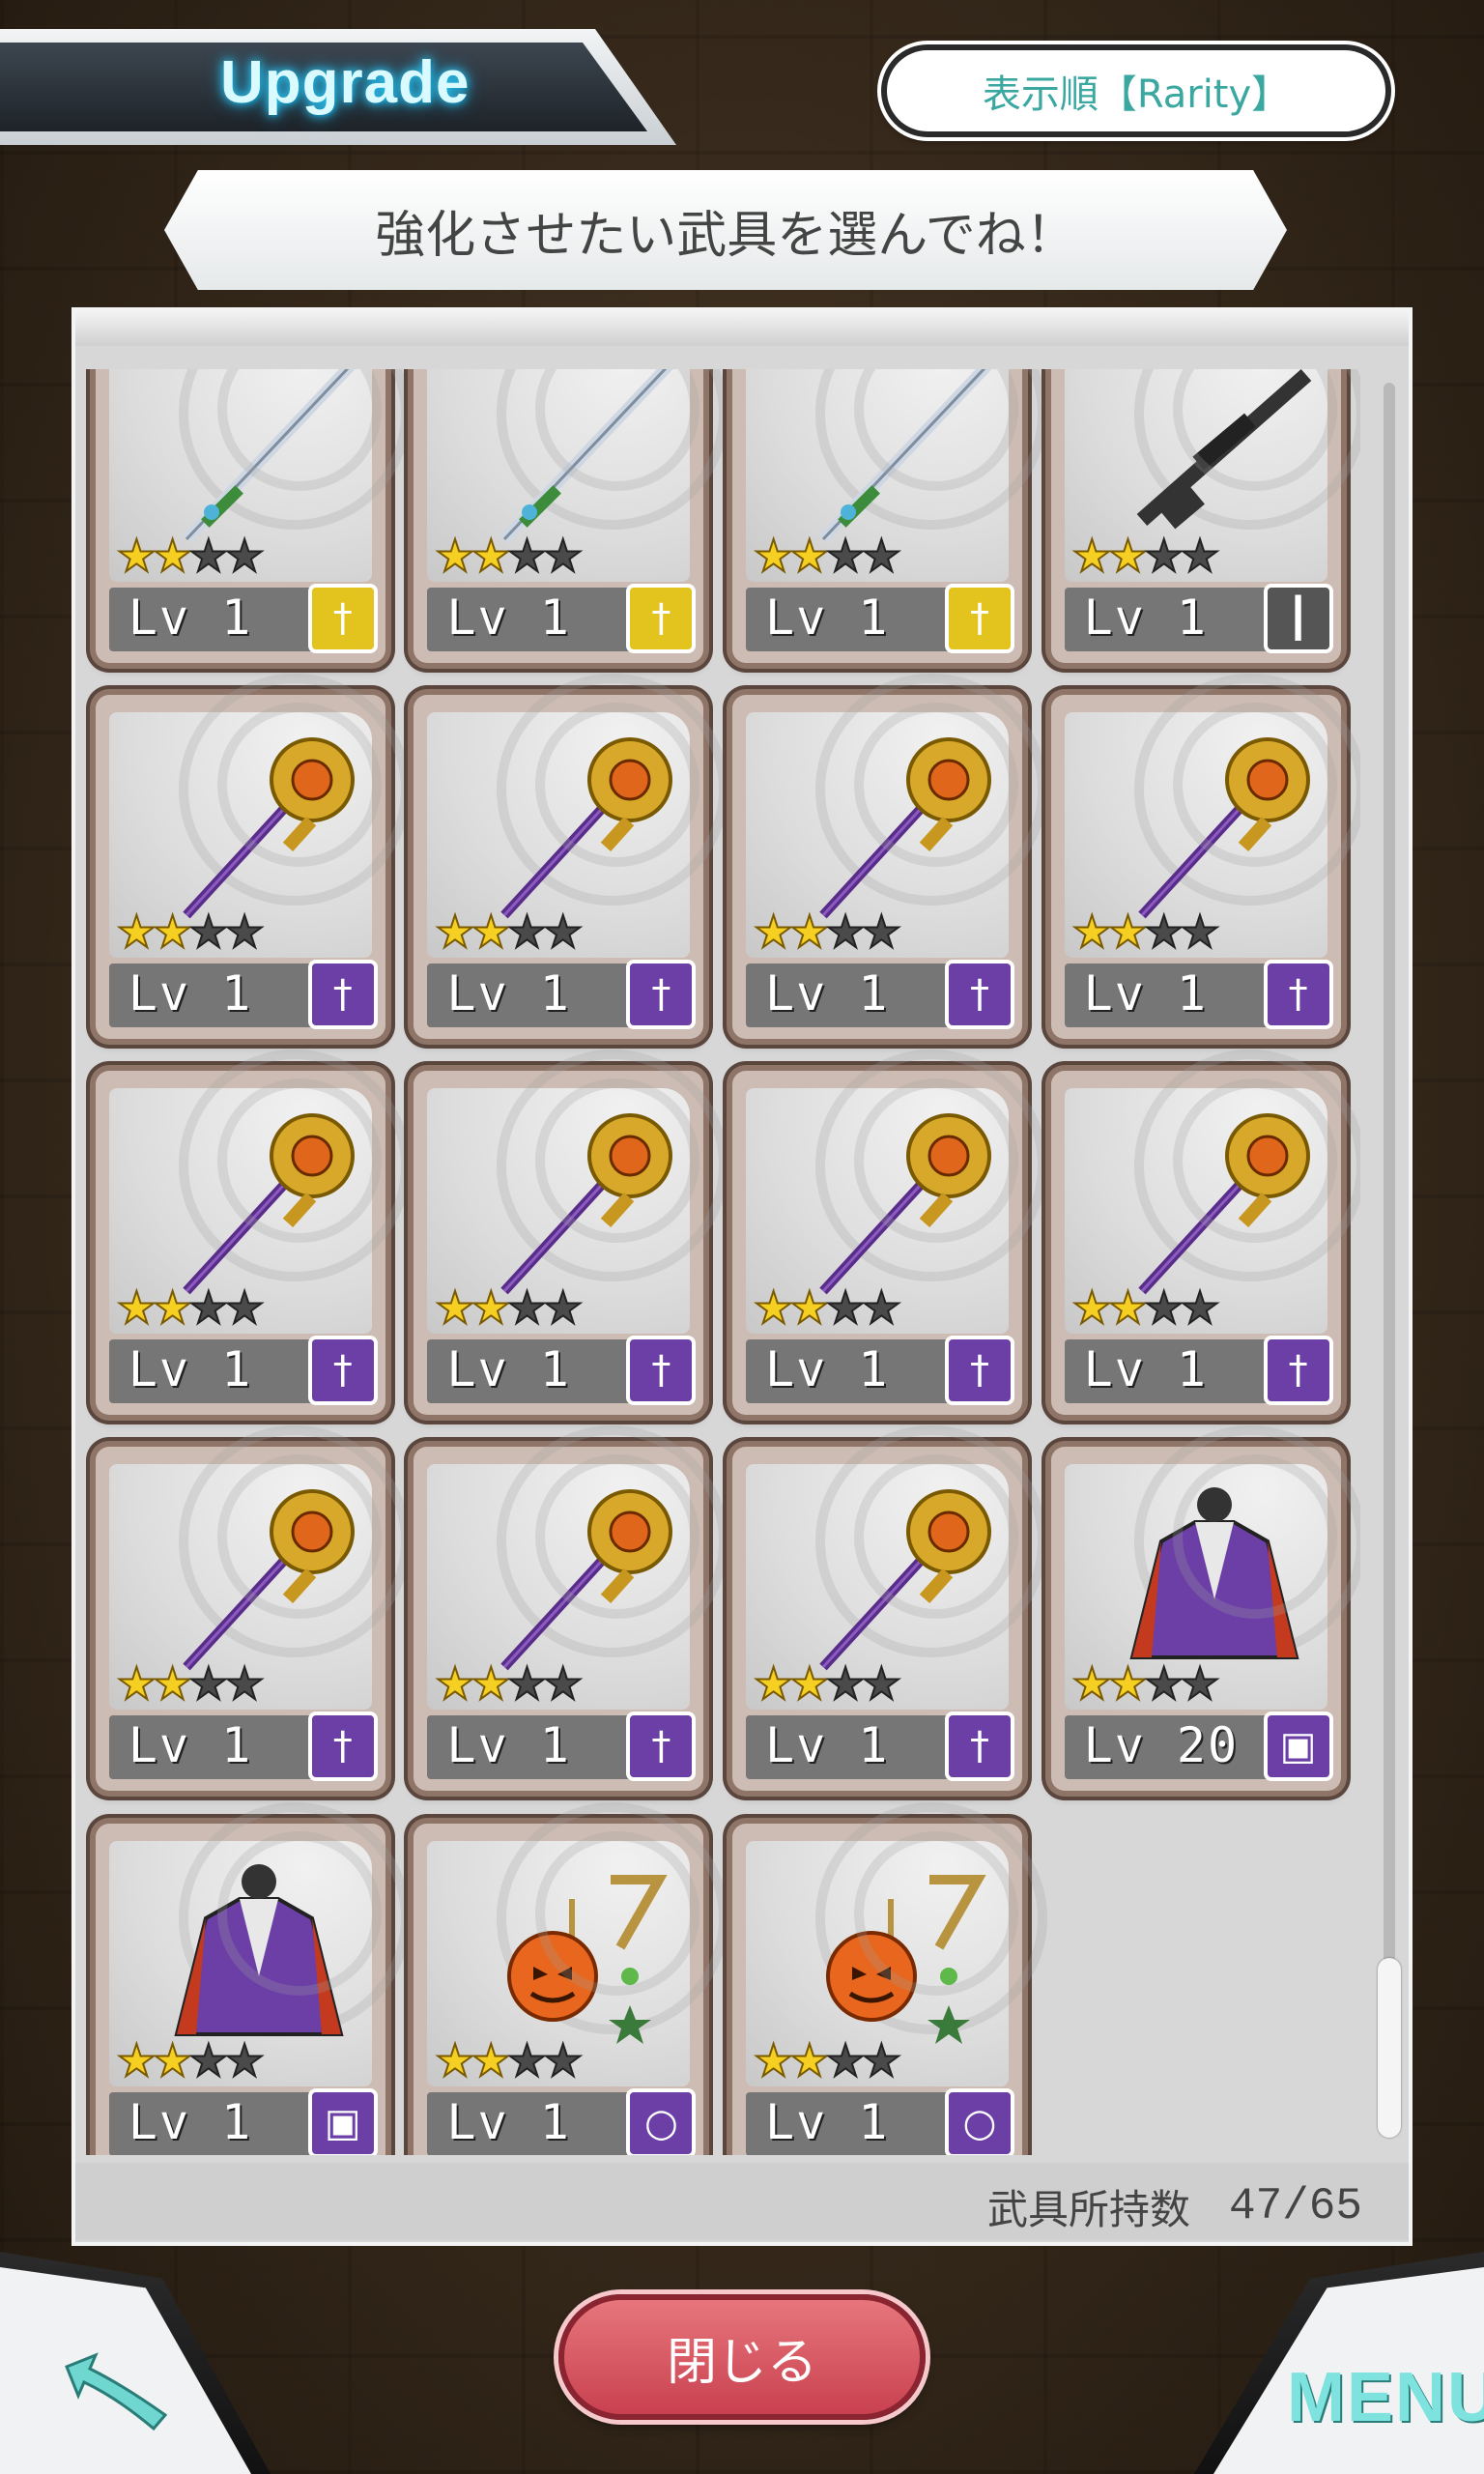 Image resolution: width=1484 pixels, height=2474 pixels. What do you see at coordinates (1390, 2048) in the screenshot?
I see `scrollbar-thumb` at bounding box center [1390, 2048].